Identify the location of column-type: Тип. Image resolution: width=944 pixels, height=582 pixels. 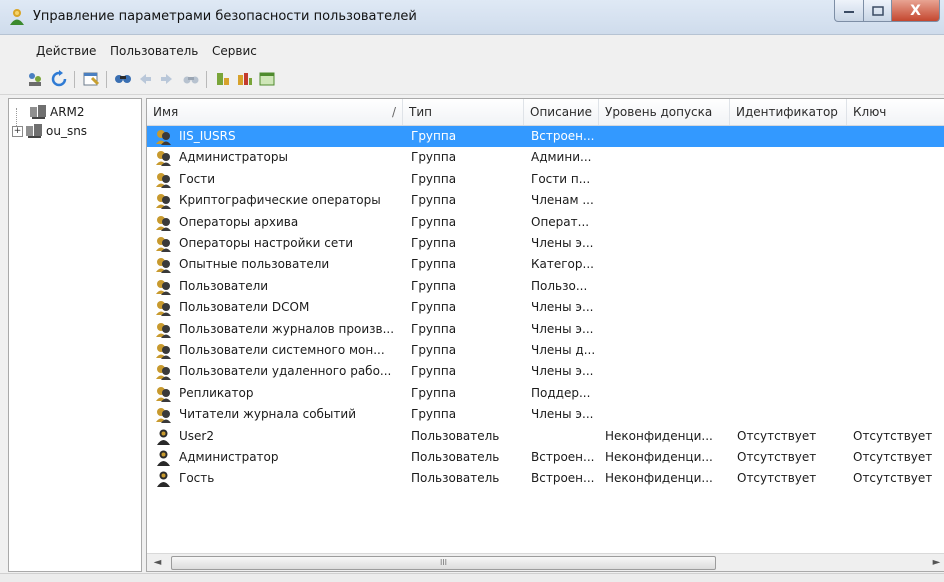
(463, 112).